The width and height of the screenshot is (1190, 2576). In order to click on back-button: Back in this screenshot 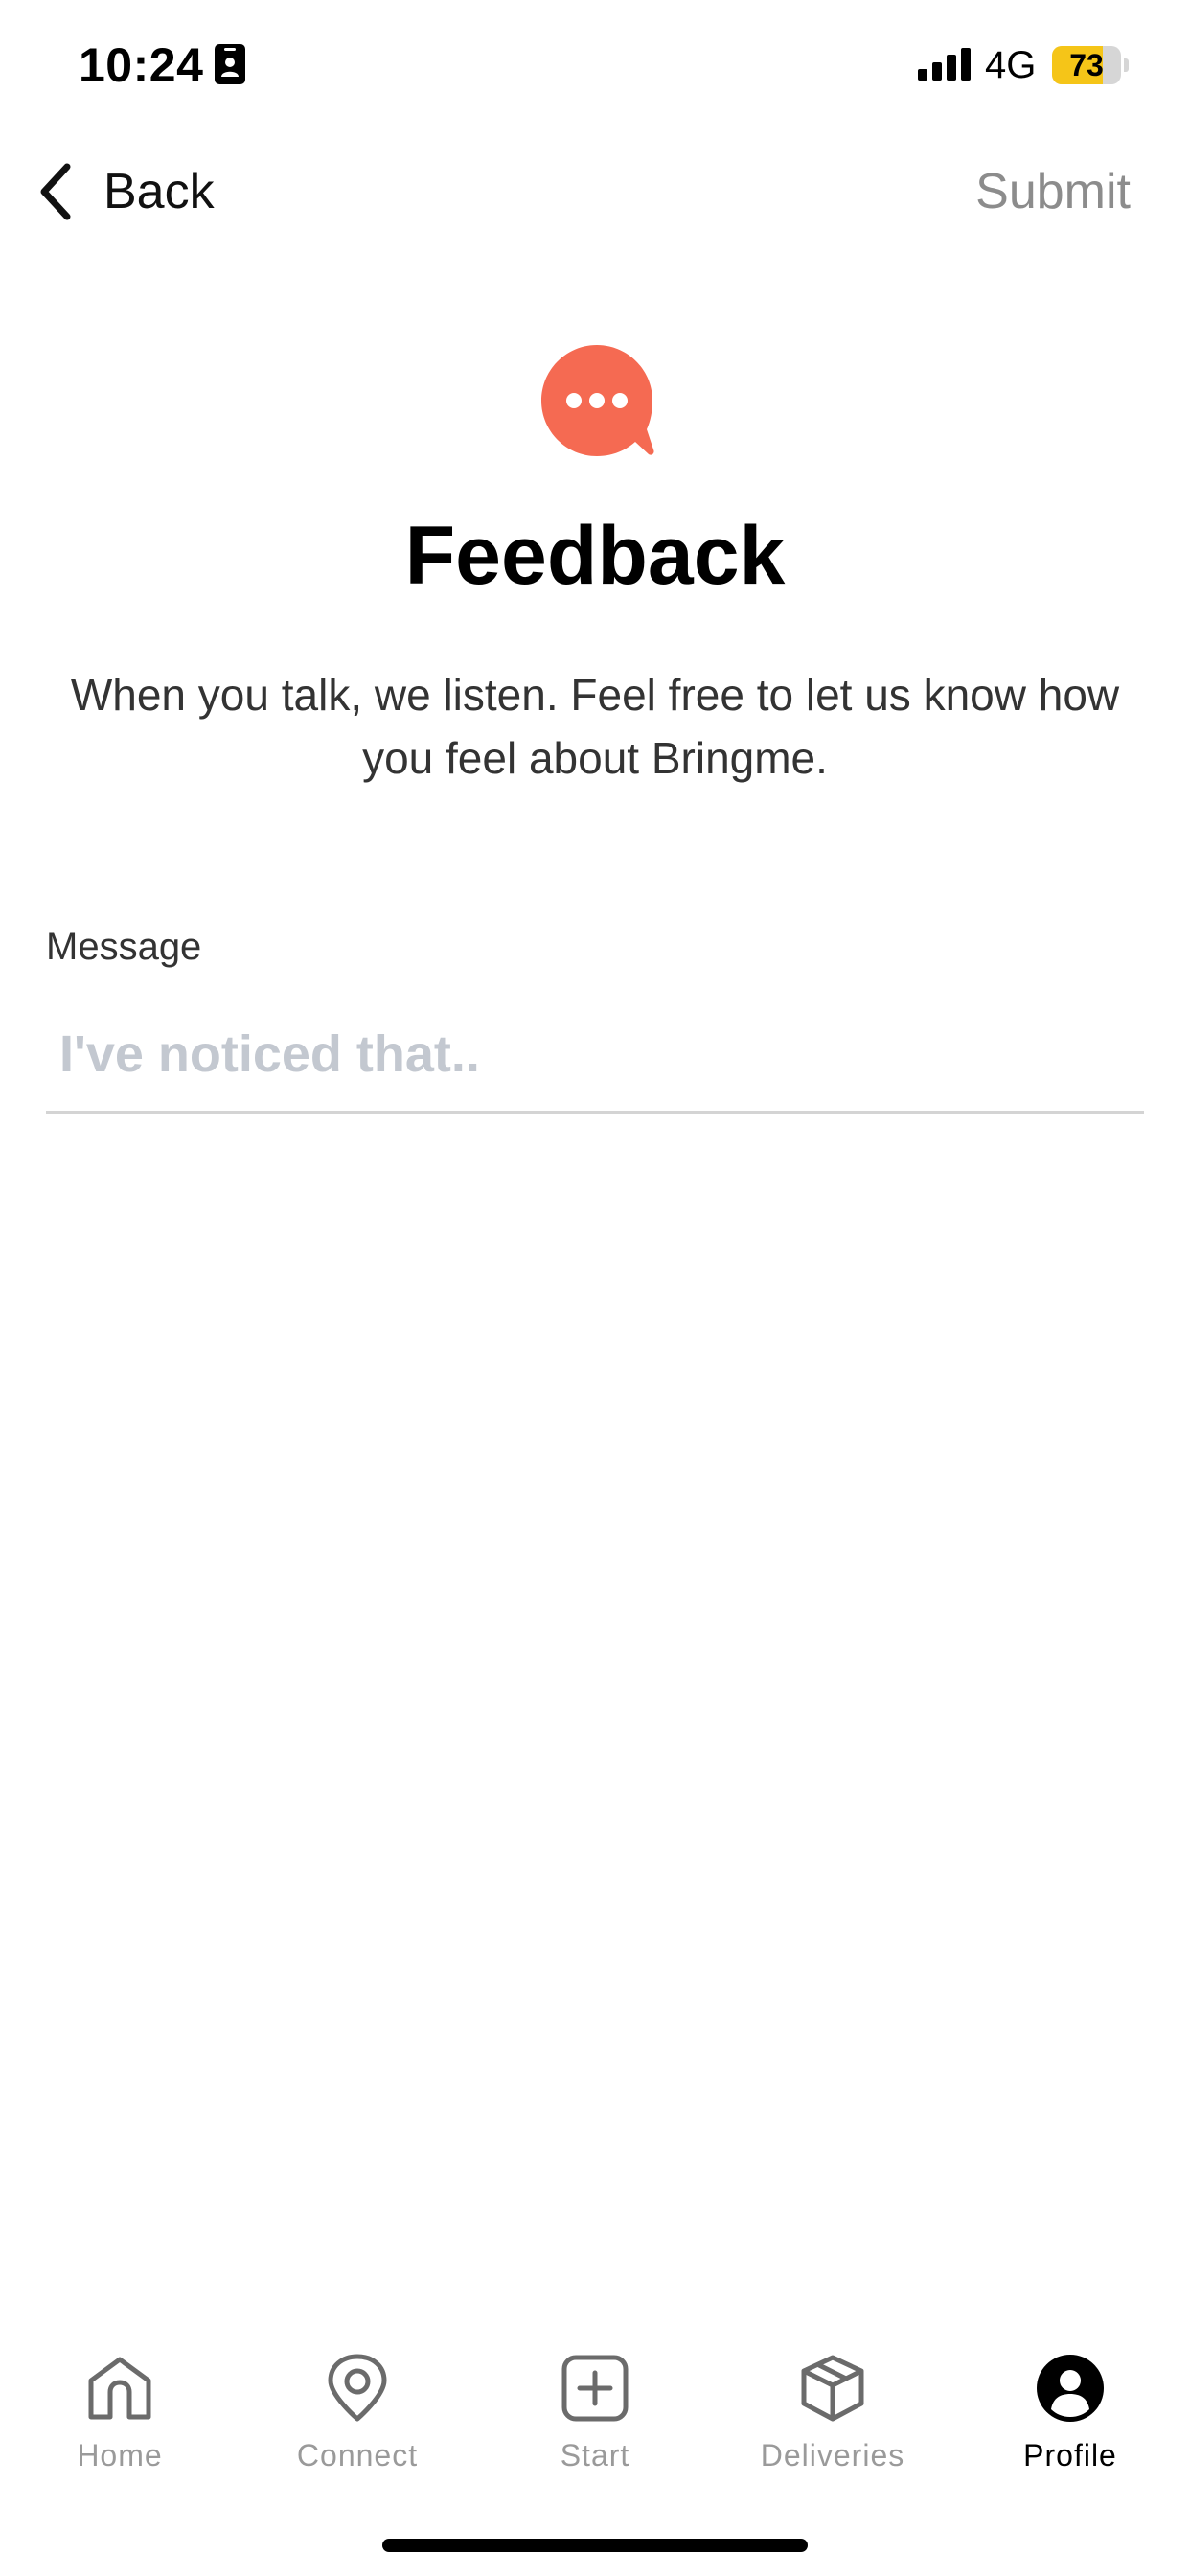, I will do `click(125, 191)`.